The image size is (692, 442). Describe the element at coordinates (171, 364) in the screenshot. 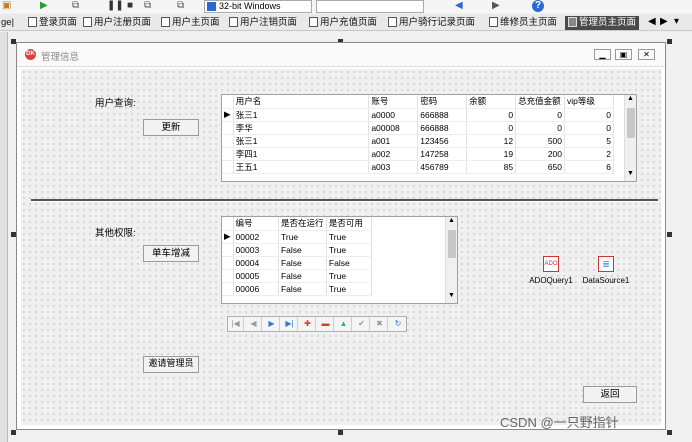

I see `invite-admin-button: 邀请管理员` at that location.